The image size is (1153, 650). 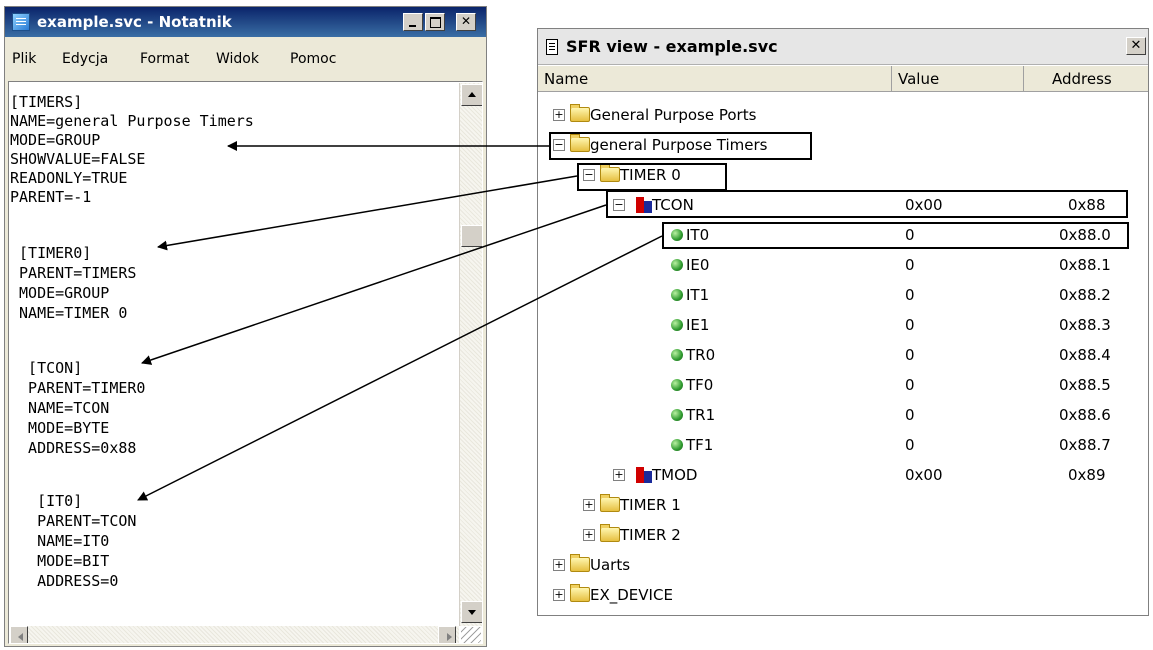 What do you see at coordinates (245, 22) in the screenshot?
I see `notepad-title-bar: example.svc - Notatnik ✕` at bounding box center [245, 22].